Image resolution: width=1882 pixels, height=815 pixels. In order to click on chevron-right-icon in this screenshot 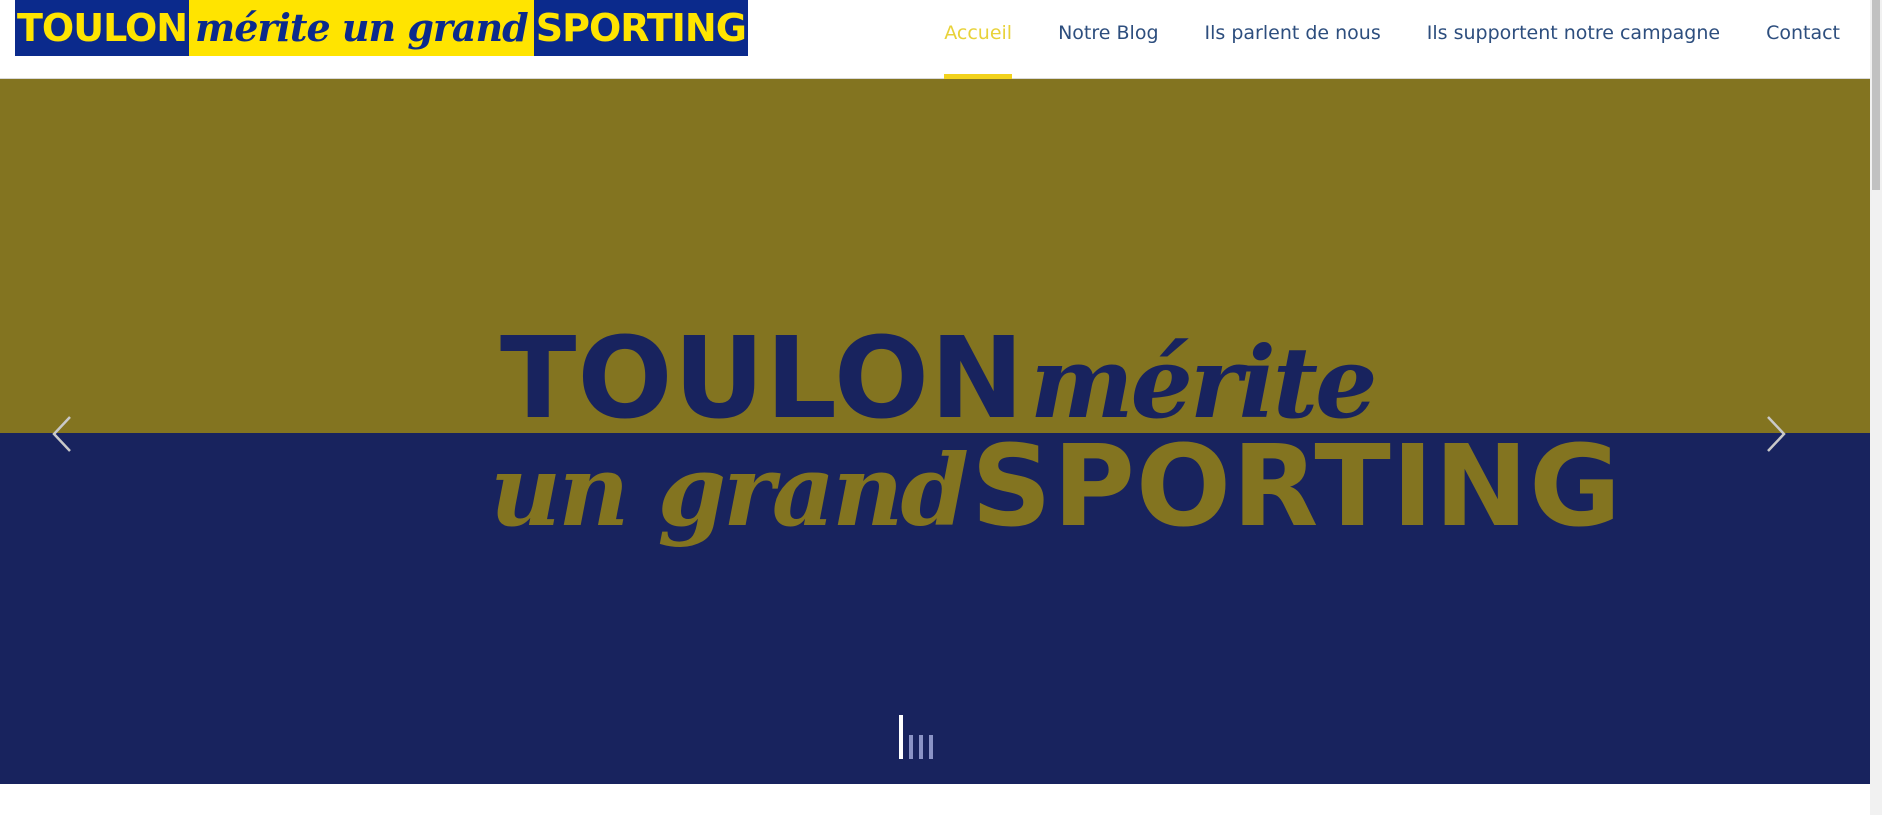, I will do `click(1776, 434)`.